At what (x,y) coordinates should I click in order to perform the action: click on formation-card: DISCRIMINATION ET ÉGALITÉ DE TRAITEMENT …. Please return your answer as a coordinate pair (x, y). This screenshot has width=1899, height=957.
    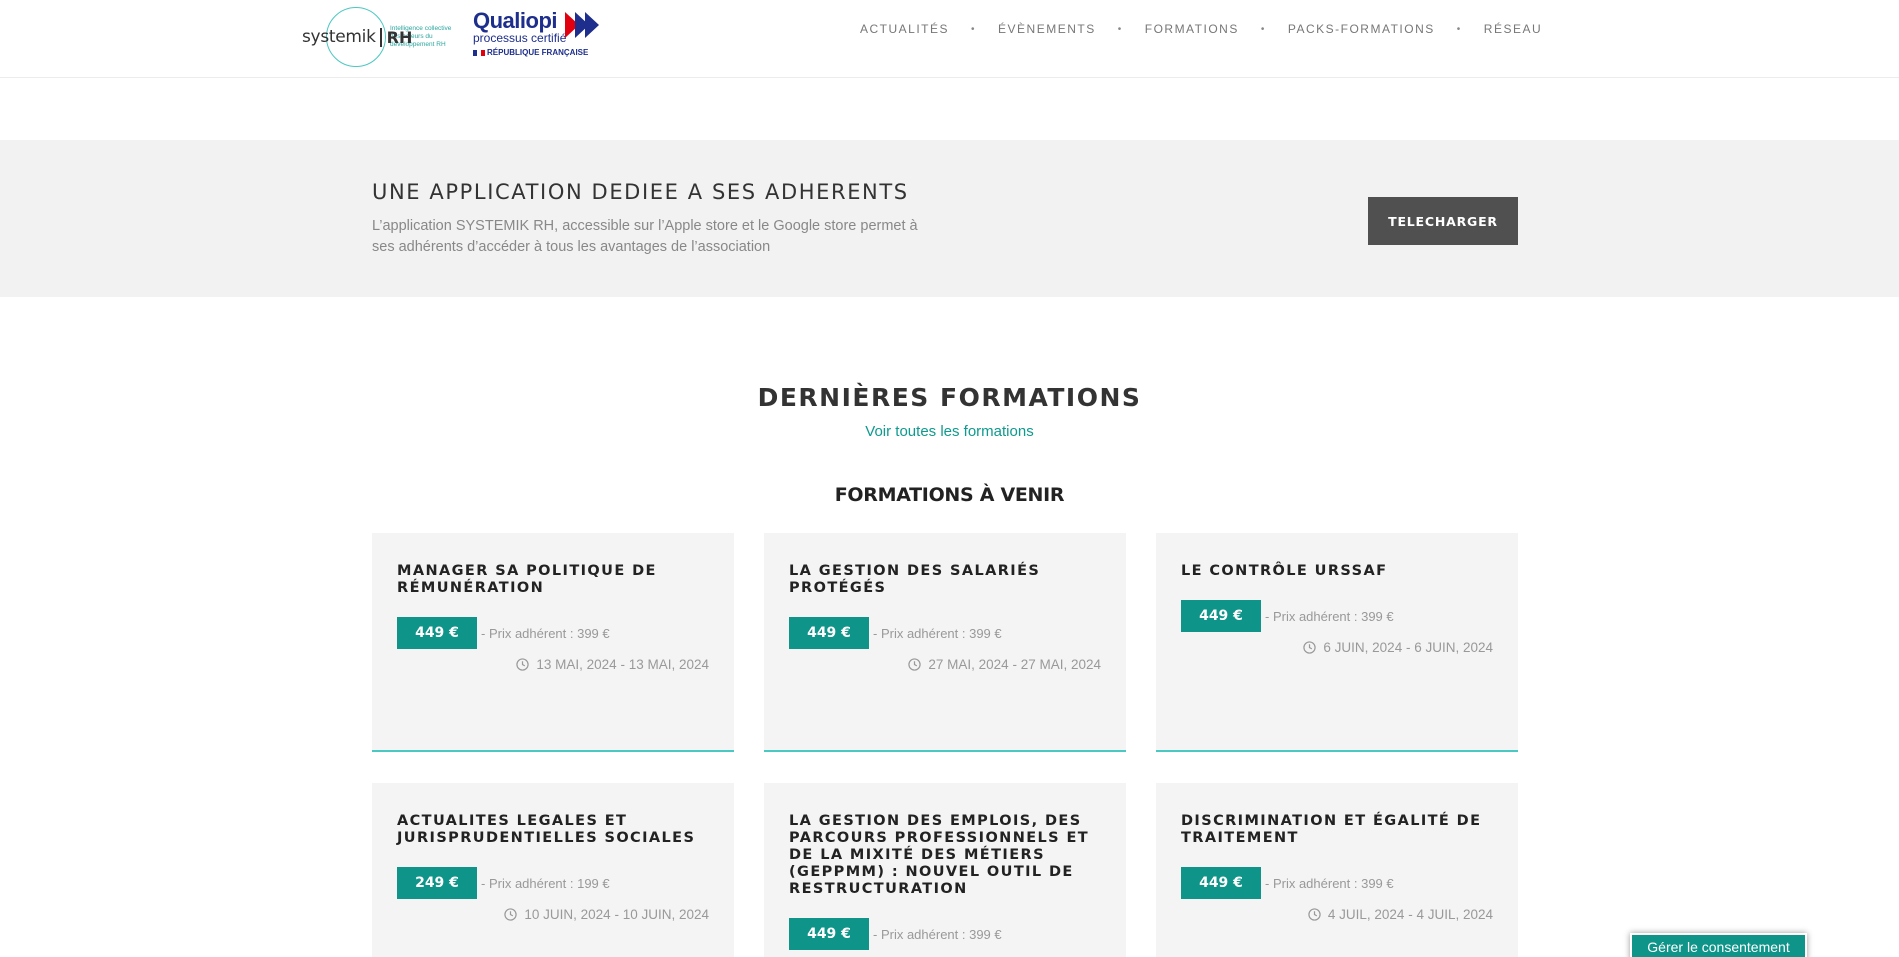
    Looking at the image, I should click on (1337, 870).